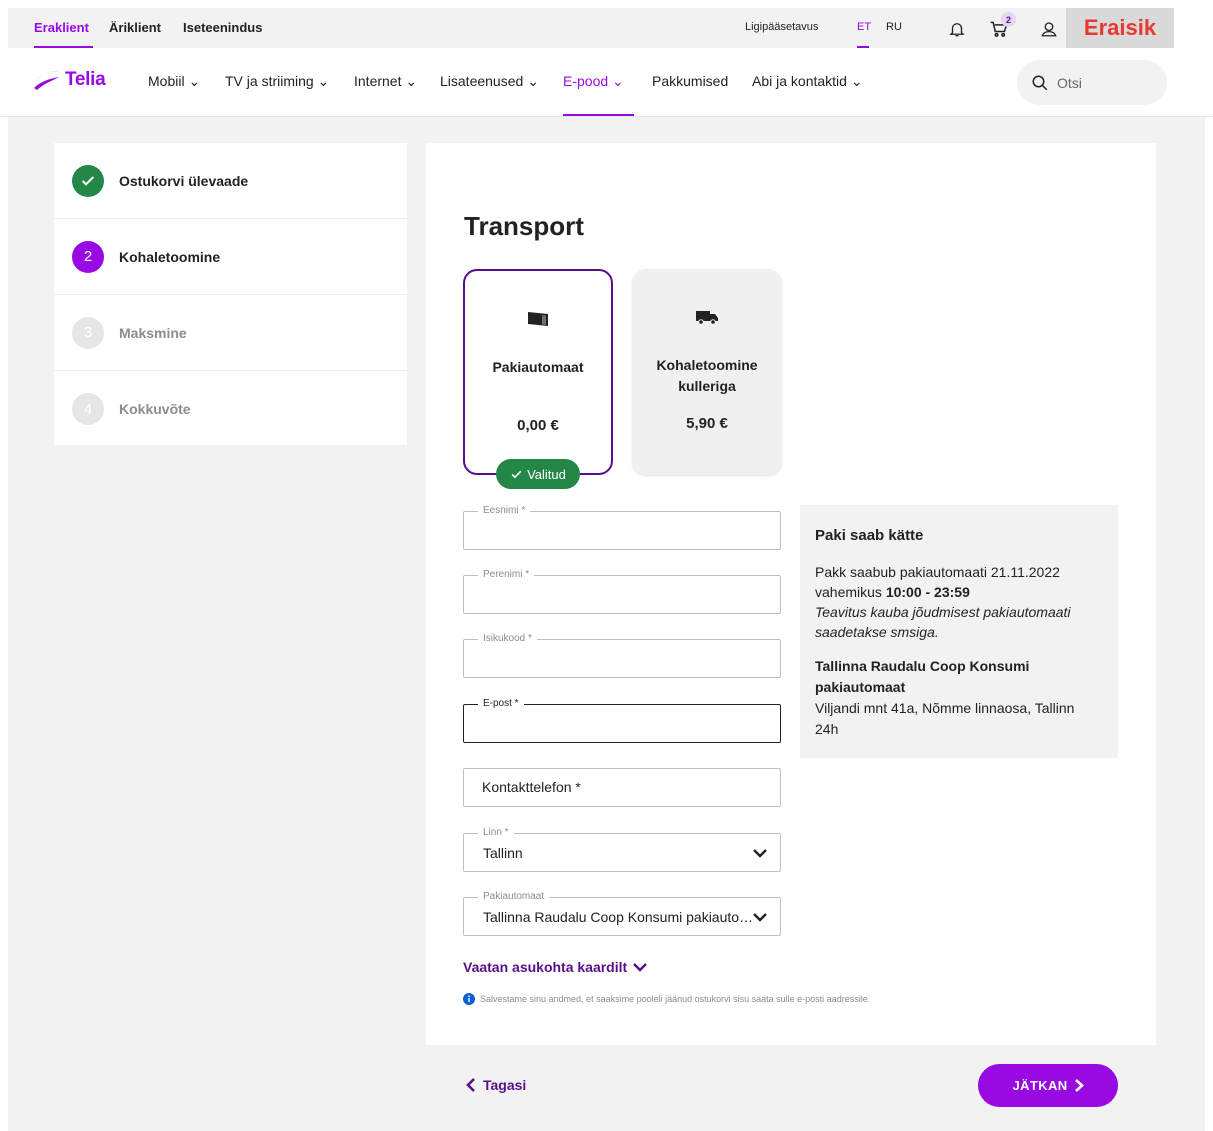 This screenshot has height=1131, width=1213. I want to click on city-label: Linn *, so click(496, 833).